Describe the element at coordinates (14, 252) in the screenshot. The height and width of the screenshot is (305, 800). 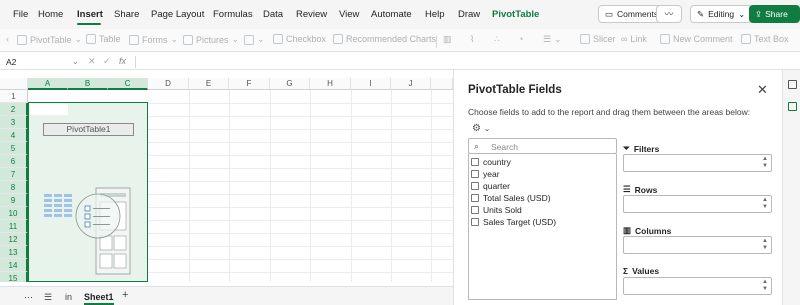
I see `row-header-13: 13` at that location.